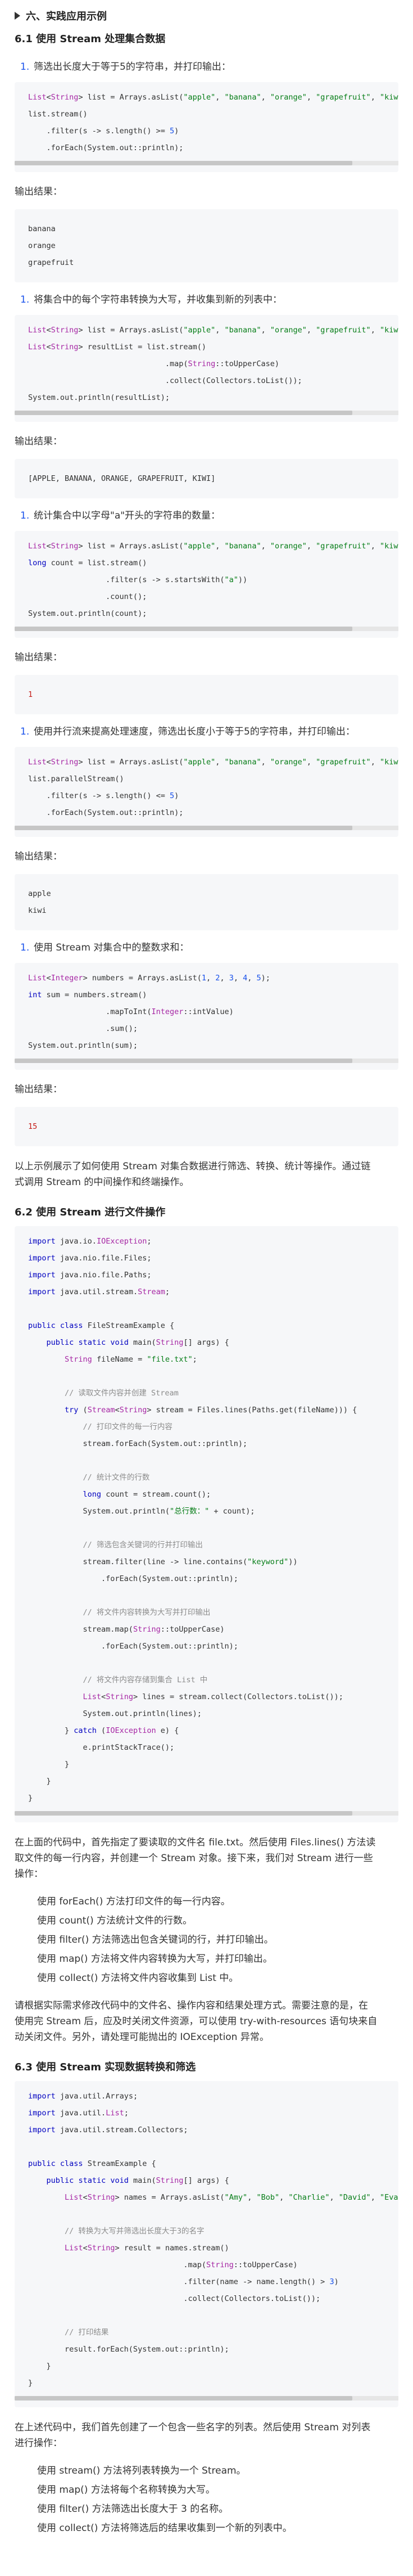 The height and width of the screenshot is (2576, 413). What do you see at coordinates (117, 347) in the screenshot?
I see `code-line: List<String> resultList = list.stream()` at bounding box center [117, 347].